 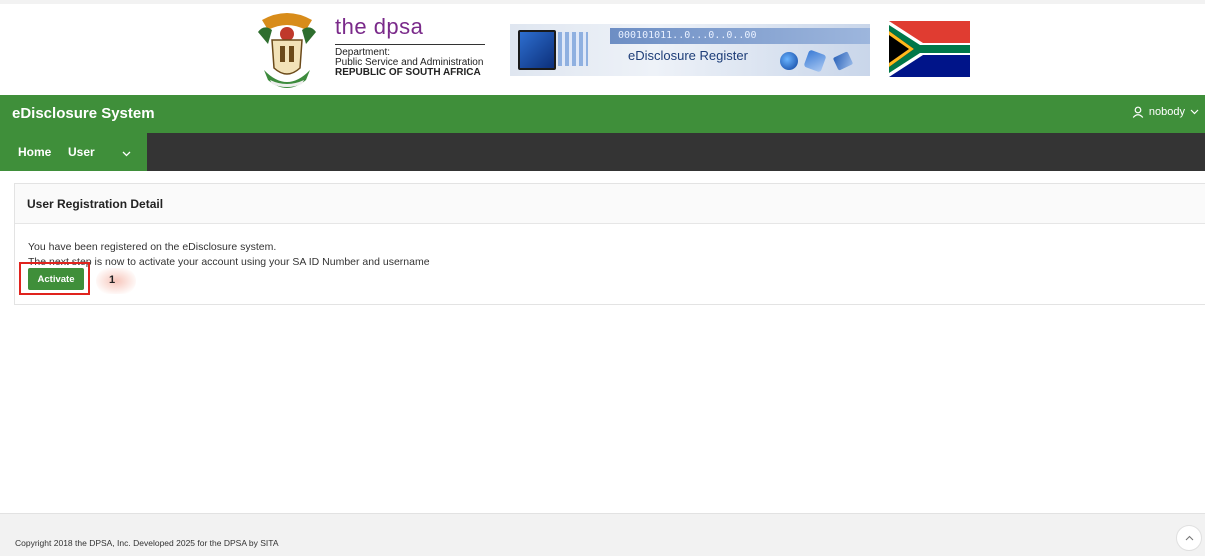 I want to click on dpsa-title: the dpsa, so click(x=379, y=26).